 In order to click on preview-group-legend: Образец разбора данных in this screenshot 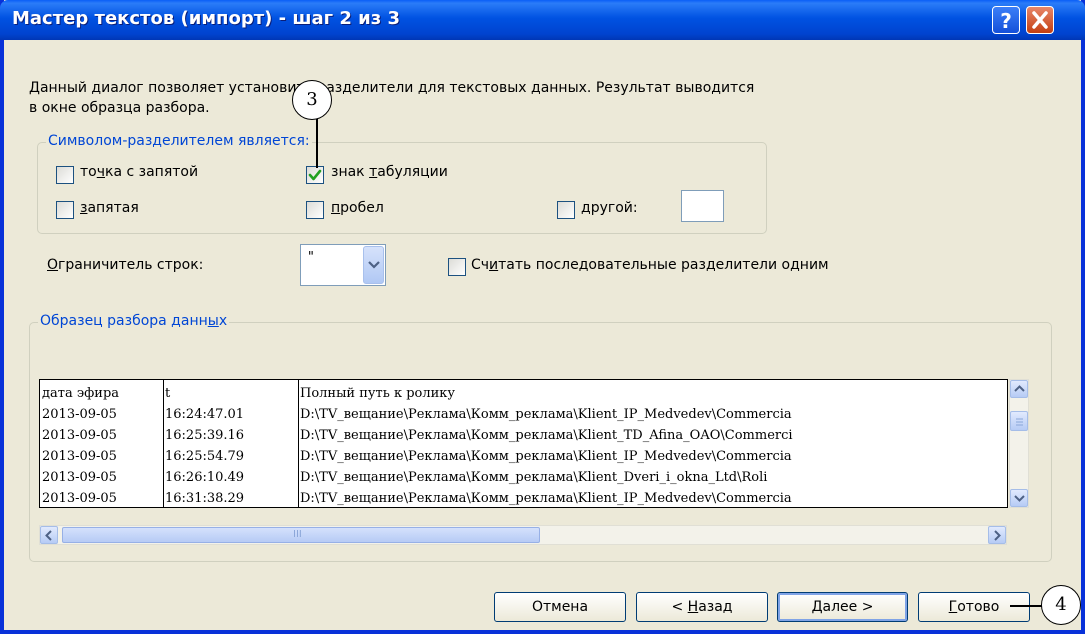, I will do `click(134, 321)`.